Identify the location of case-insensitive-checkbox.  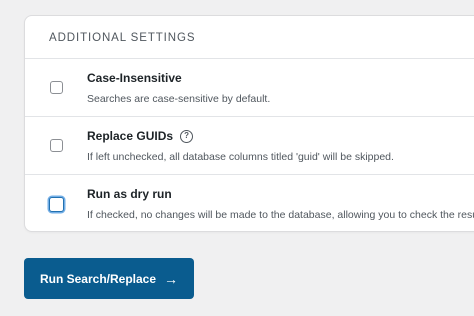
(56, 87).